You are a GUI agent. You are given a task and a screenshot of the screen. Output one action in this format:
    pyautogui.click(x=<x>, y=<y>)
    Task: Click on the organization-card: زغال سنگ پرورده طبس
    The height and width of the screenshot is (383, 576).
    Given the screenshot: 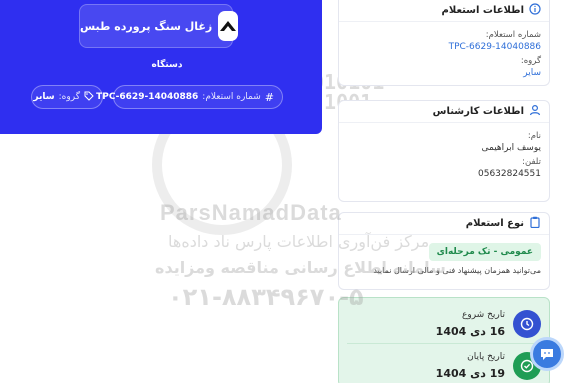 What is the action you would take?
    pyautogui.click(x=159, y=26)
    